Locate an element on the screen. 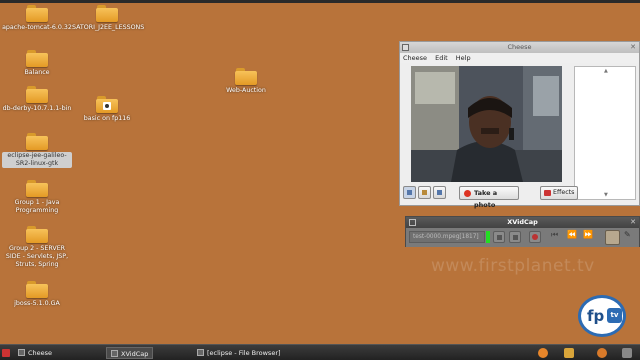  skip-back-icon: ⏮ is located at coordinates (554, 235).